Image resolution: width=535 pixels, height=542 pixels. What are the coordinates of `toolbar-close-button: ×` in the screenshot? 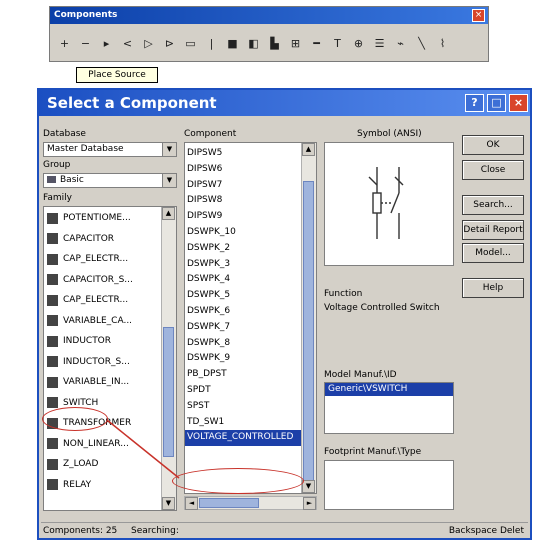 It's located at (478, 15).